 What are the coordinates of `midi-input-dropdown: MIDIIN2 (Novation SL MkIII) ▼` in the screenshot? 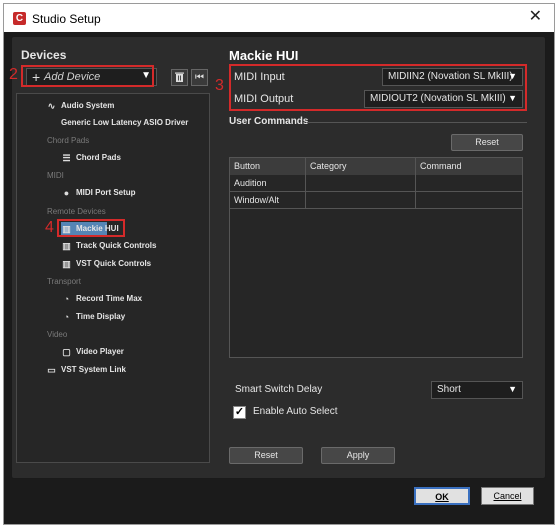 It's located at (452, 77).